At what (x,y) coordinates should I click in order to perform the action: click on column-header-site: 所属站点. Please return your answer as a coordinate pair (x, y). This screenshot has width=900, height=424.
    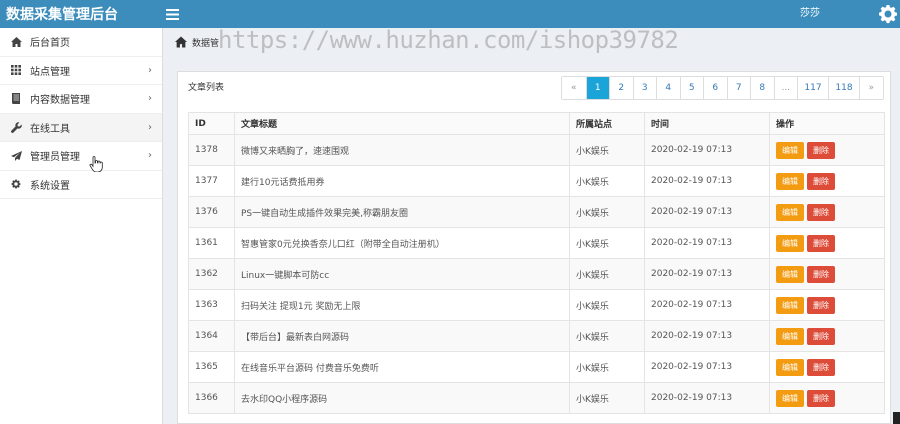
    Looking at the image, I should click on (607, 123).